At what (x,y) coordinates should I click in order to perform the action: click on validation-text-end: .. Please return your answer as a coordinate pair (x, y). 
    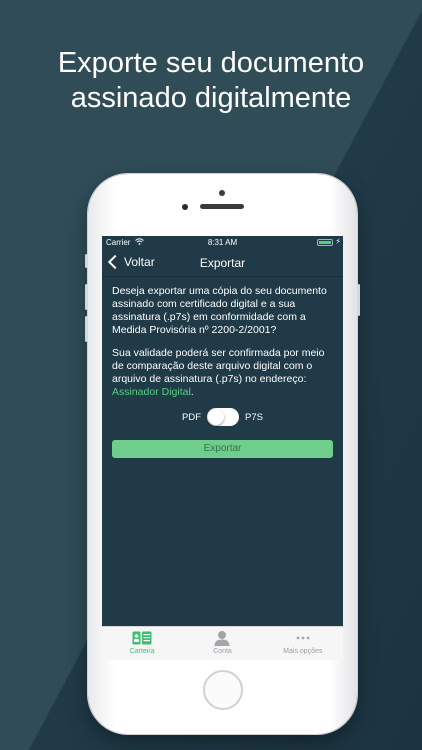
    Looking at the image, I should click on (192, 392).